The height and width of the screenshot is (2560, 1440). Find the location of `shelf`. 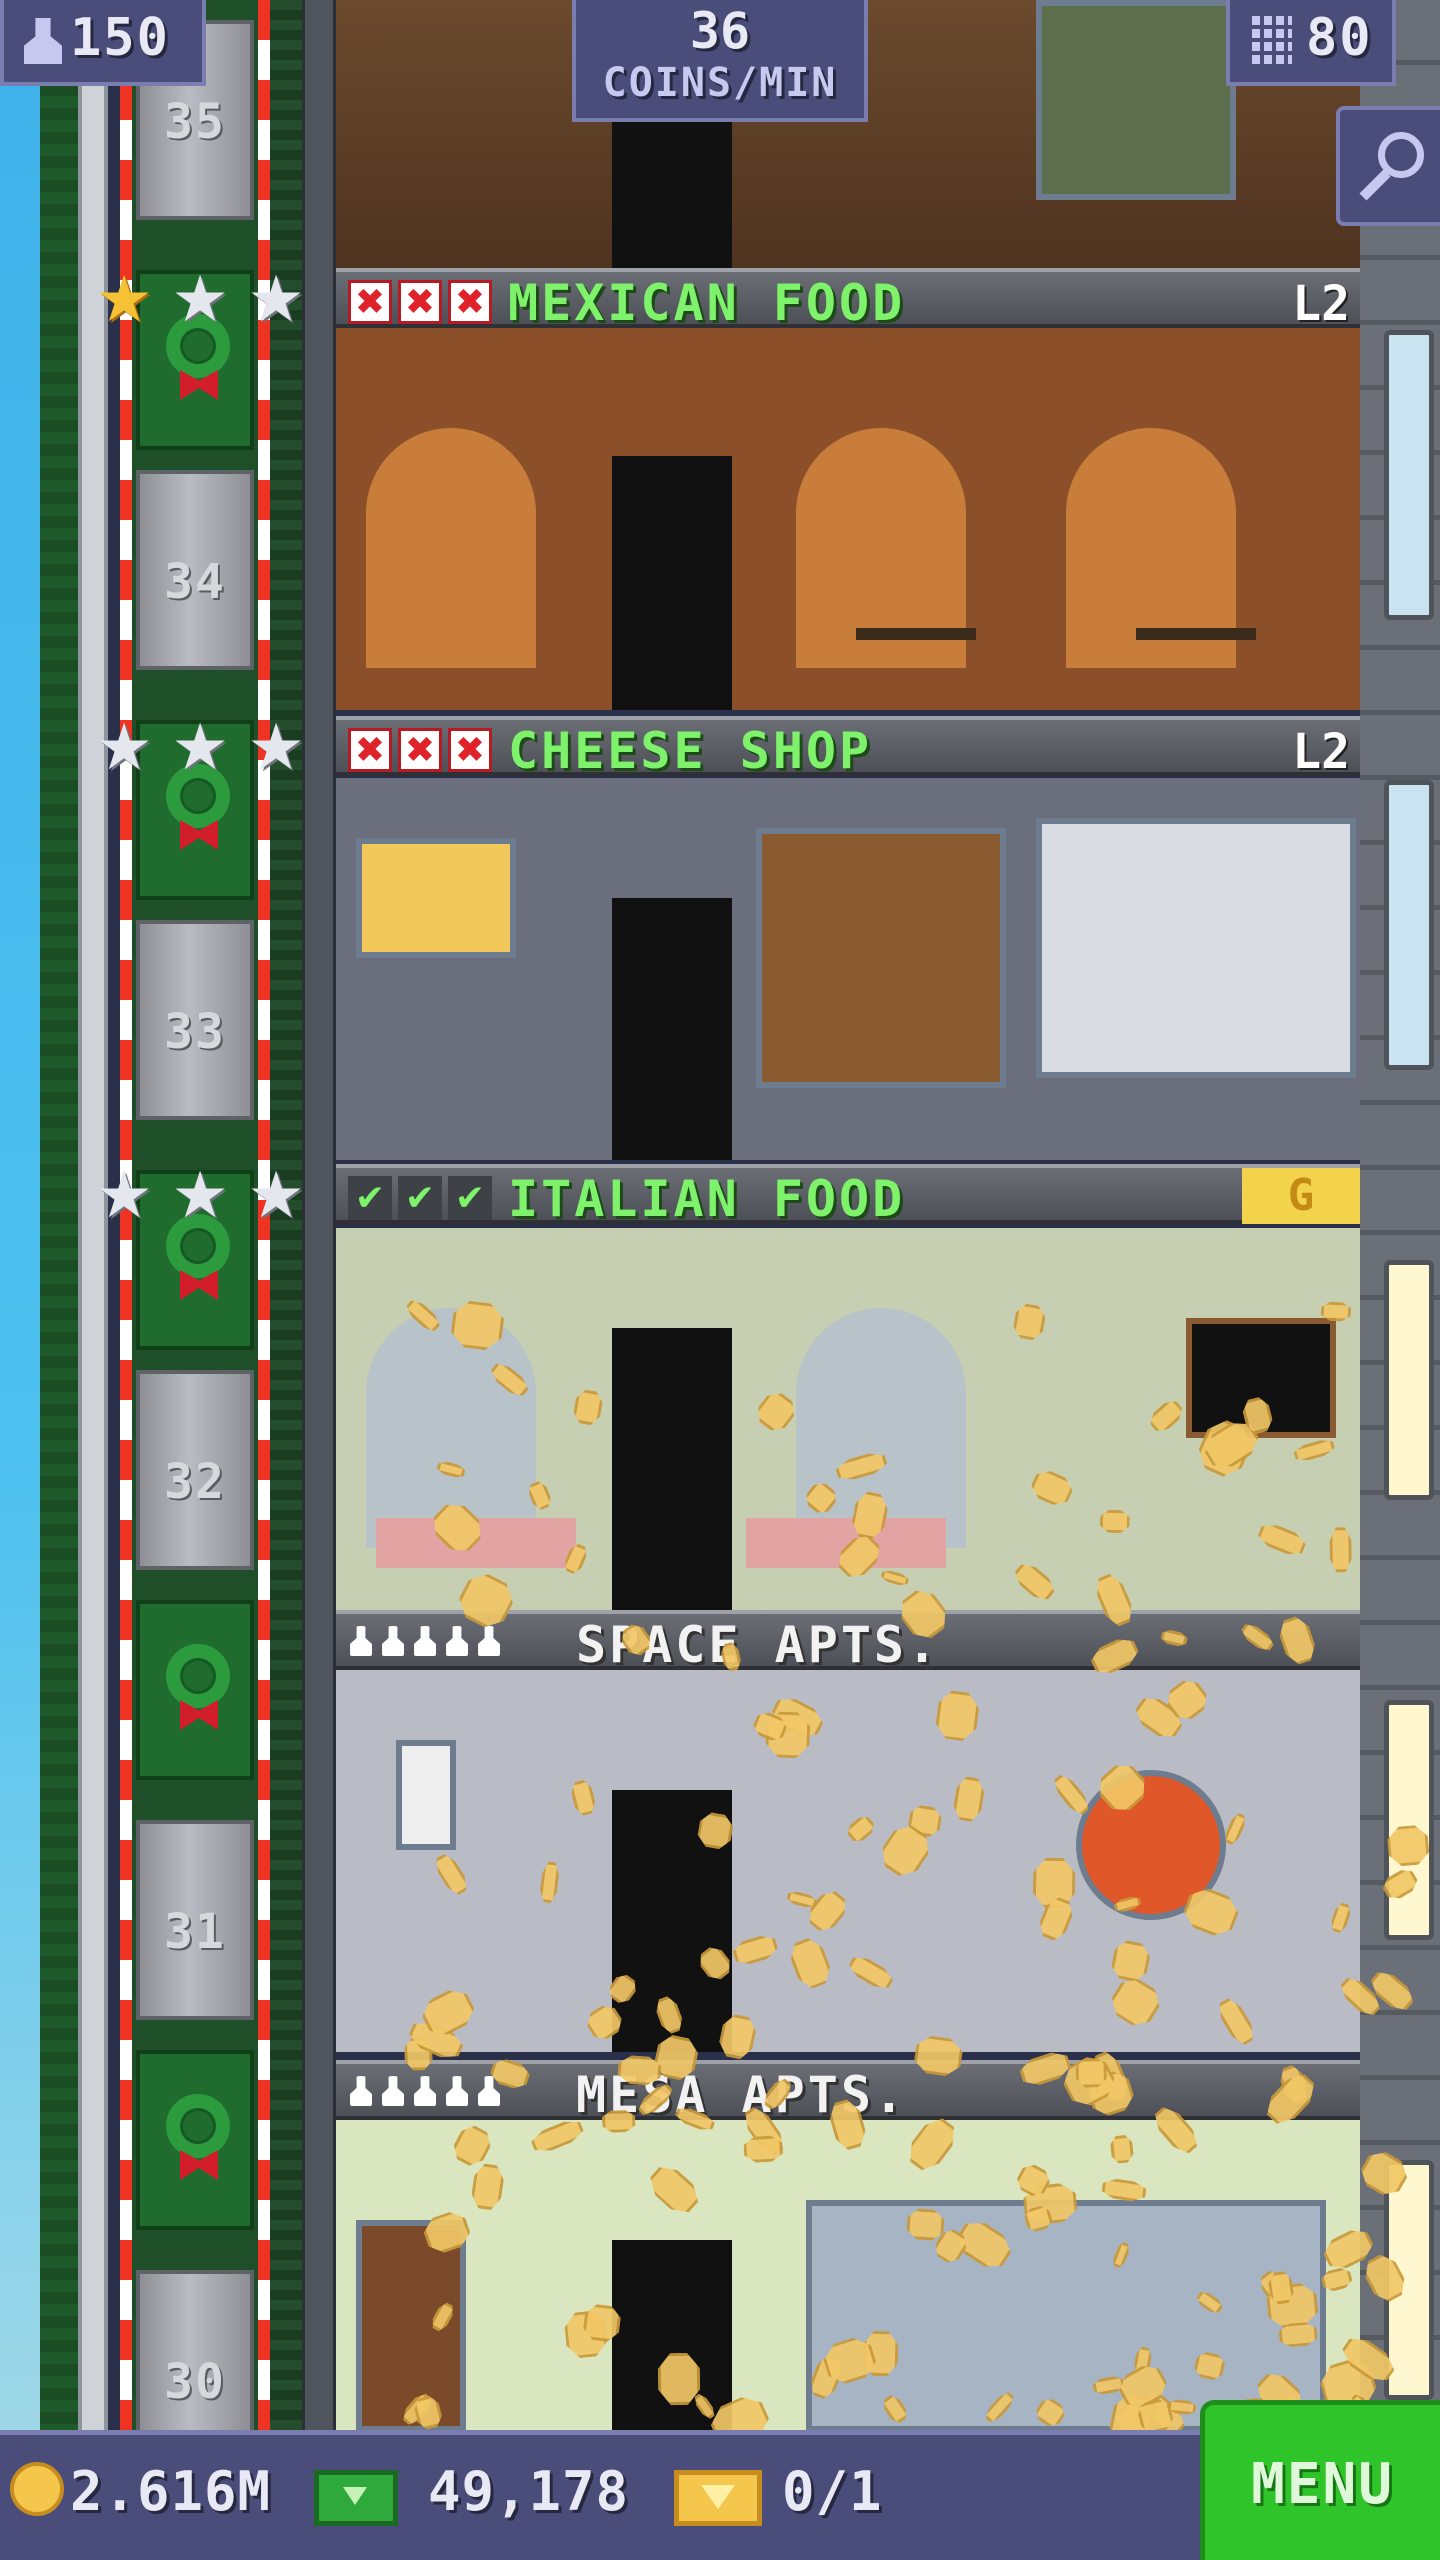

shelf is located at coordinates (881, 958).